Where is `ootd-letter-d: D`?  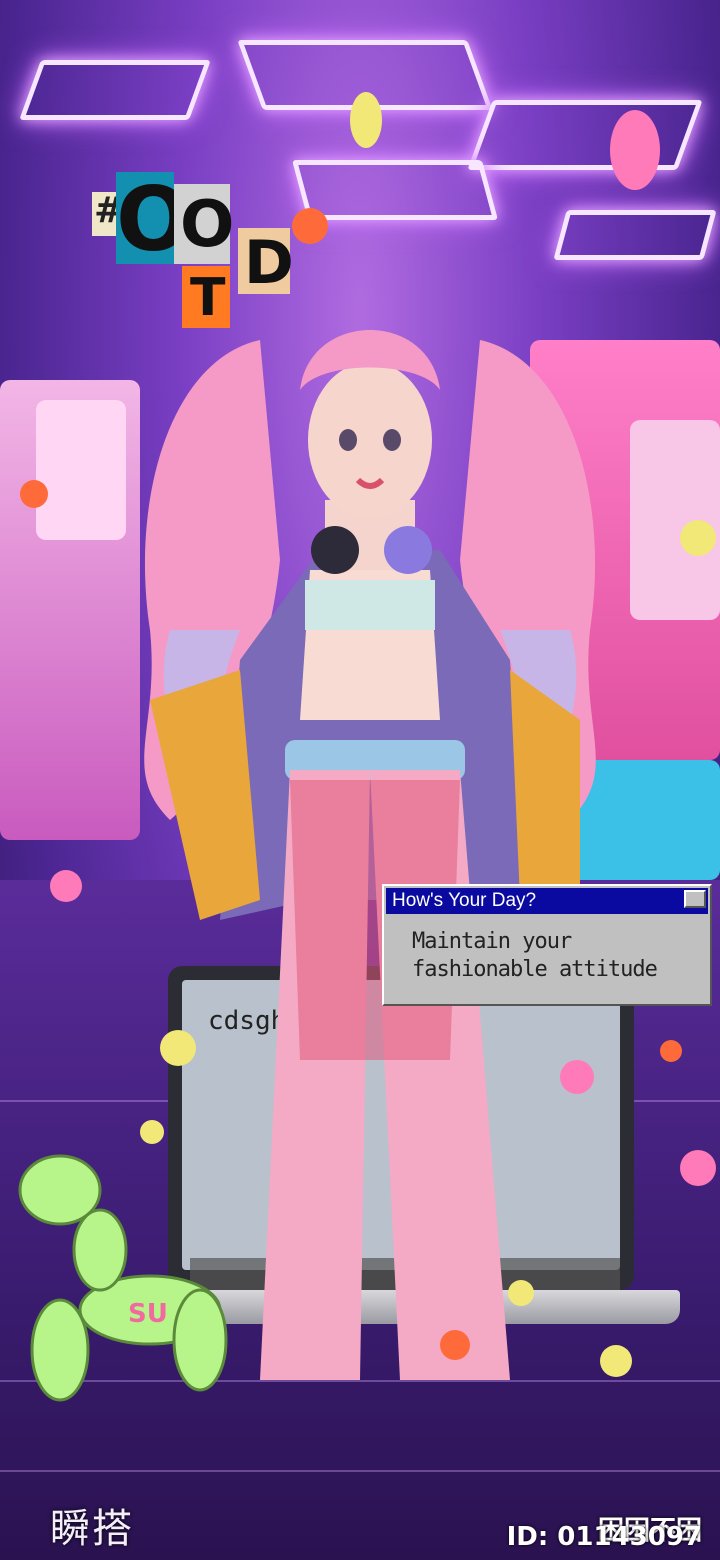 ootd-letter-d: D is located at coordinates (269, 263).